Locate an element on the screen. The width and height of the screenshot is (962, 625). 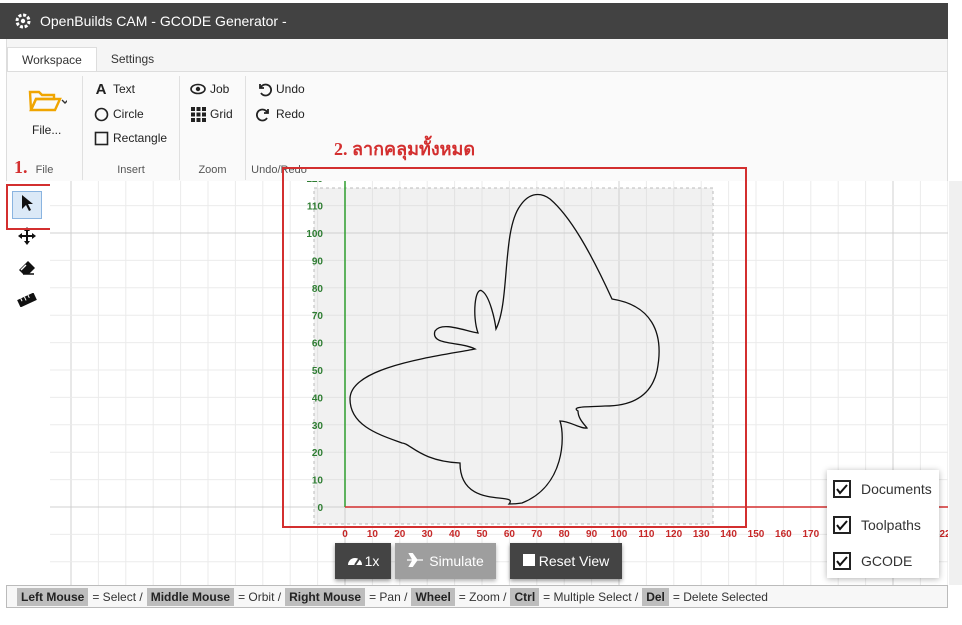
insert-circle-label: Circle is located at coordinates (128, 114).